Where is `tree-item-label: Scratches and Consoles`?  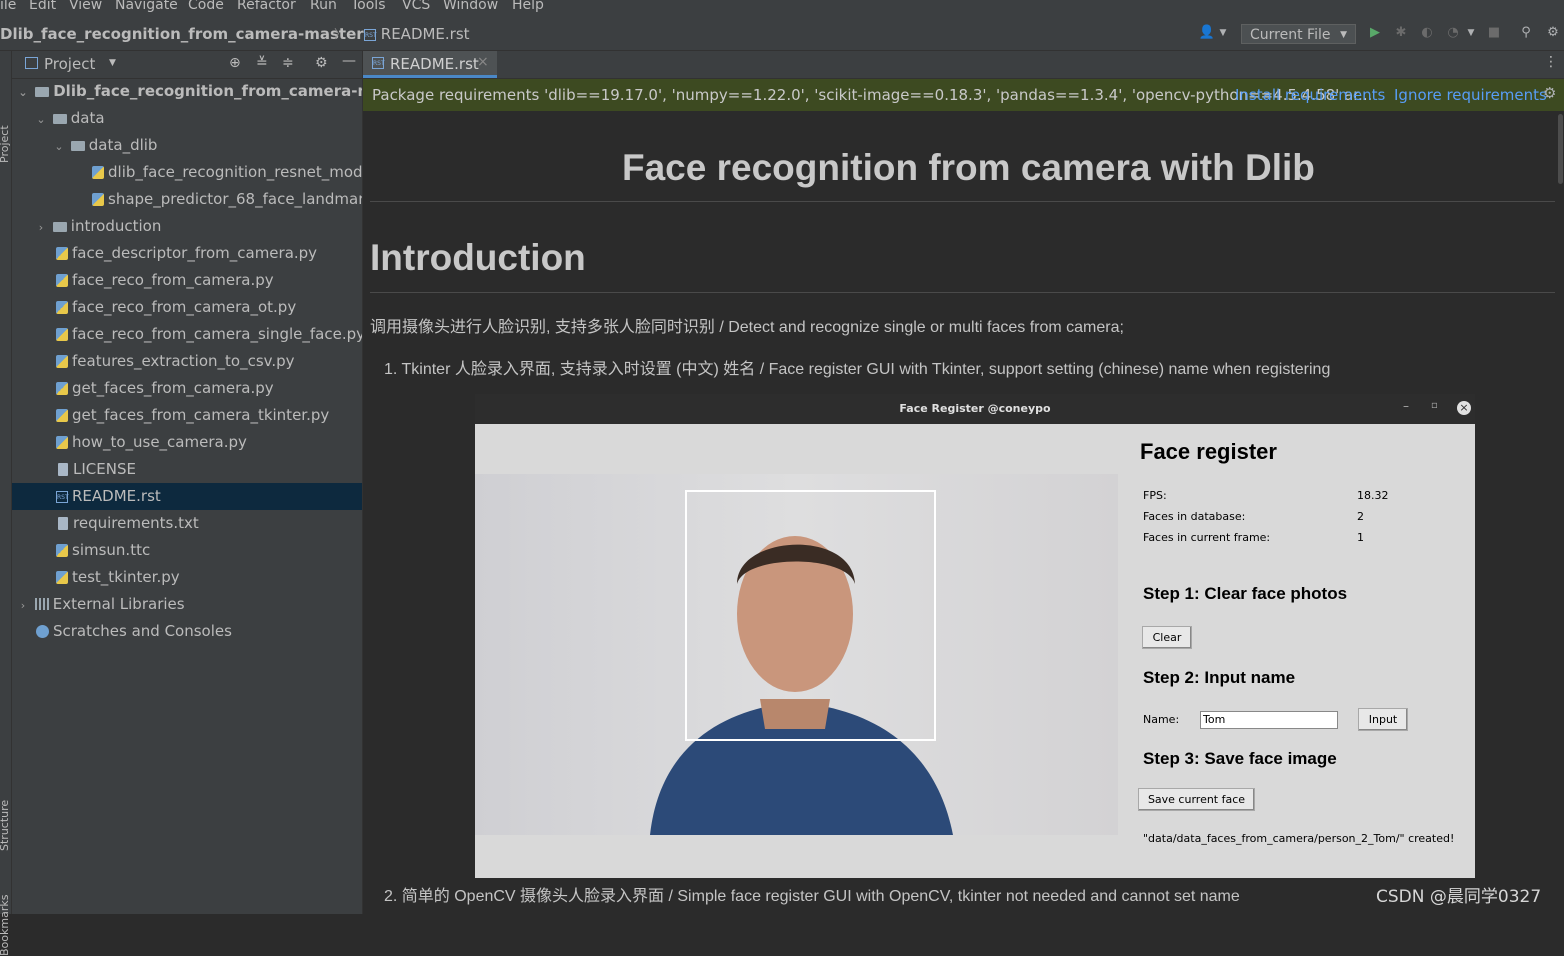
tree-item-label: Scratches and Consoles is located at coordinates (142, 631).